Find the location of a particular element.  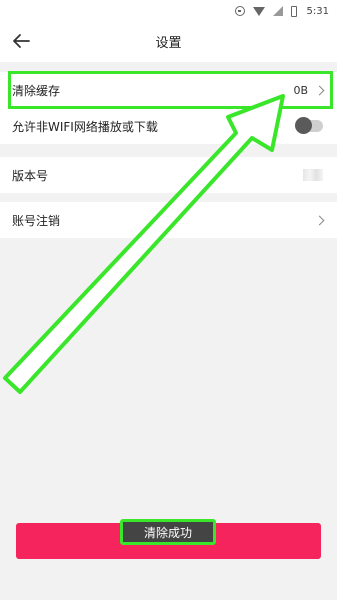

wifi-setting-row: 允许非WIFI网络播放或下载 is located at coordinates (168, 126).